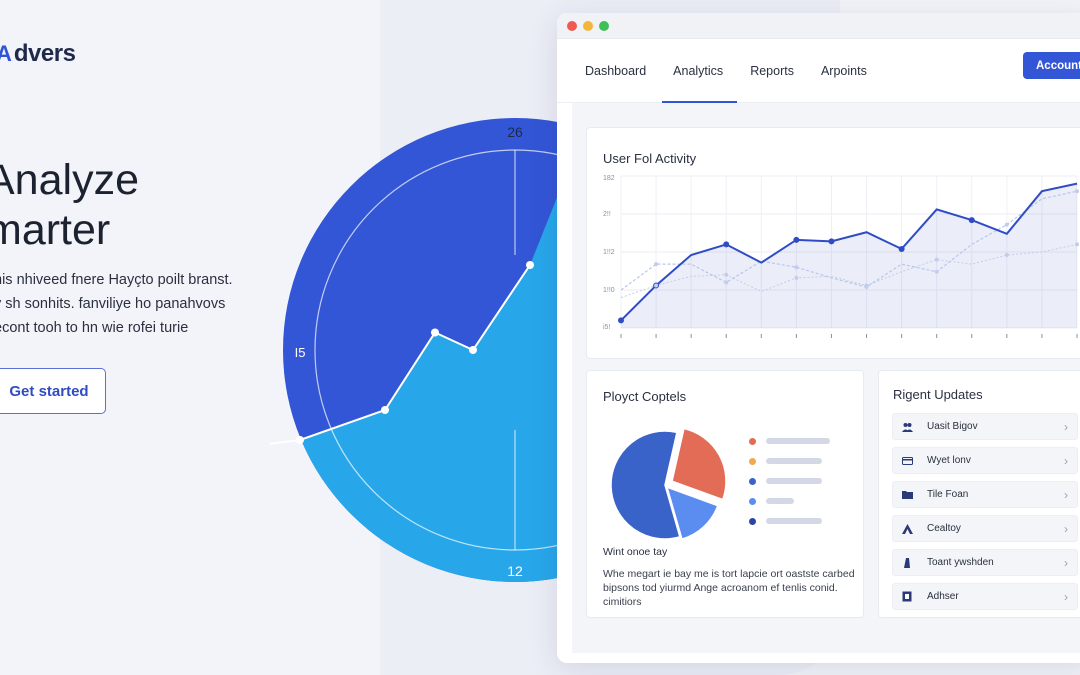  I want to click on logo-text: dvers, so click(44, 53).